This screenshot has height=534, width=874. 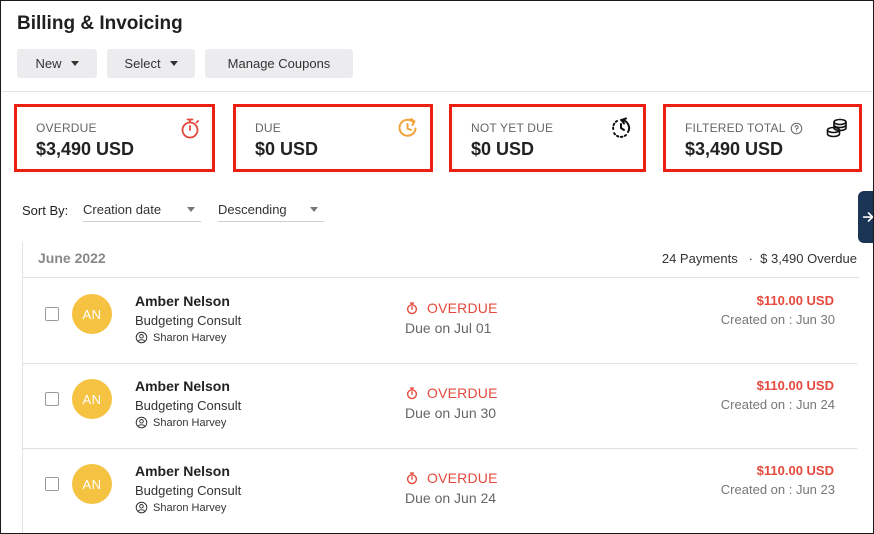 I want to click on sort-field-value: Creation date, so click(x=122, y=209).